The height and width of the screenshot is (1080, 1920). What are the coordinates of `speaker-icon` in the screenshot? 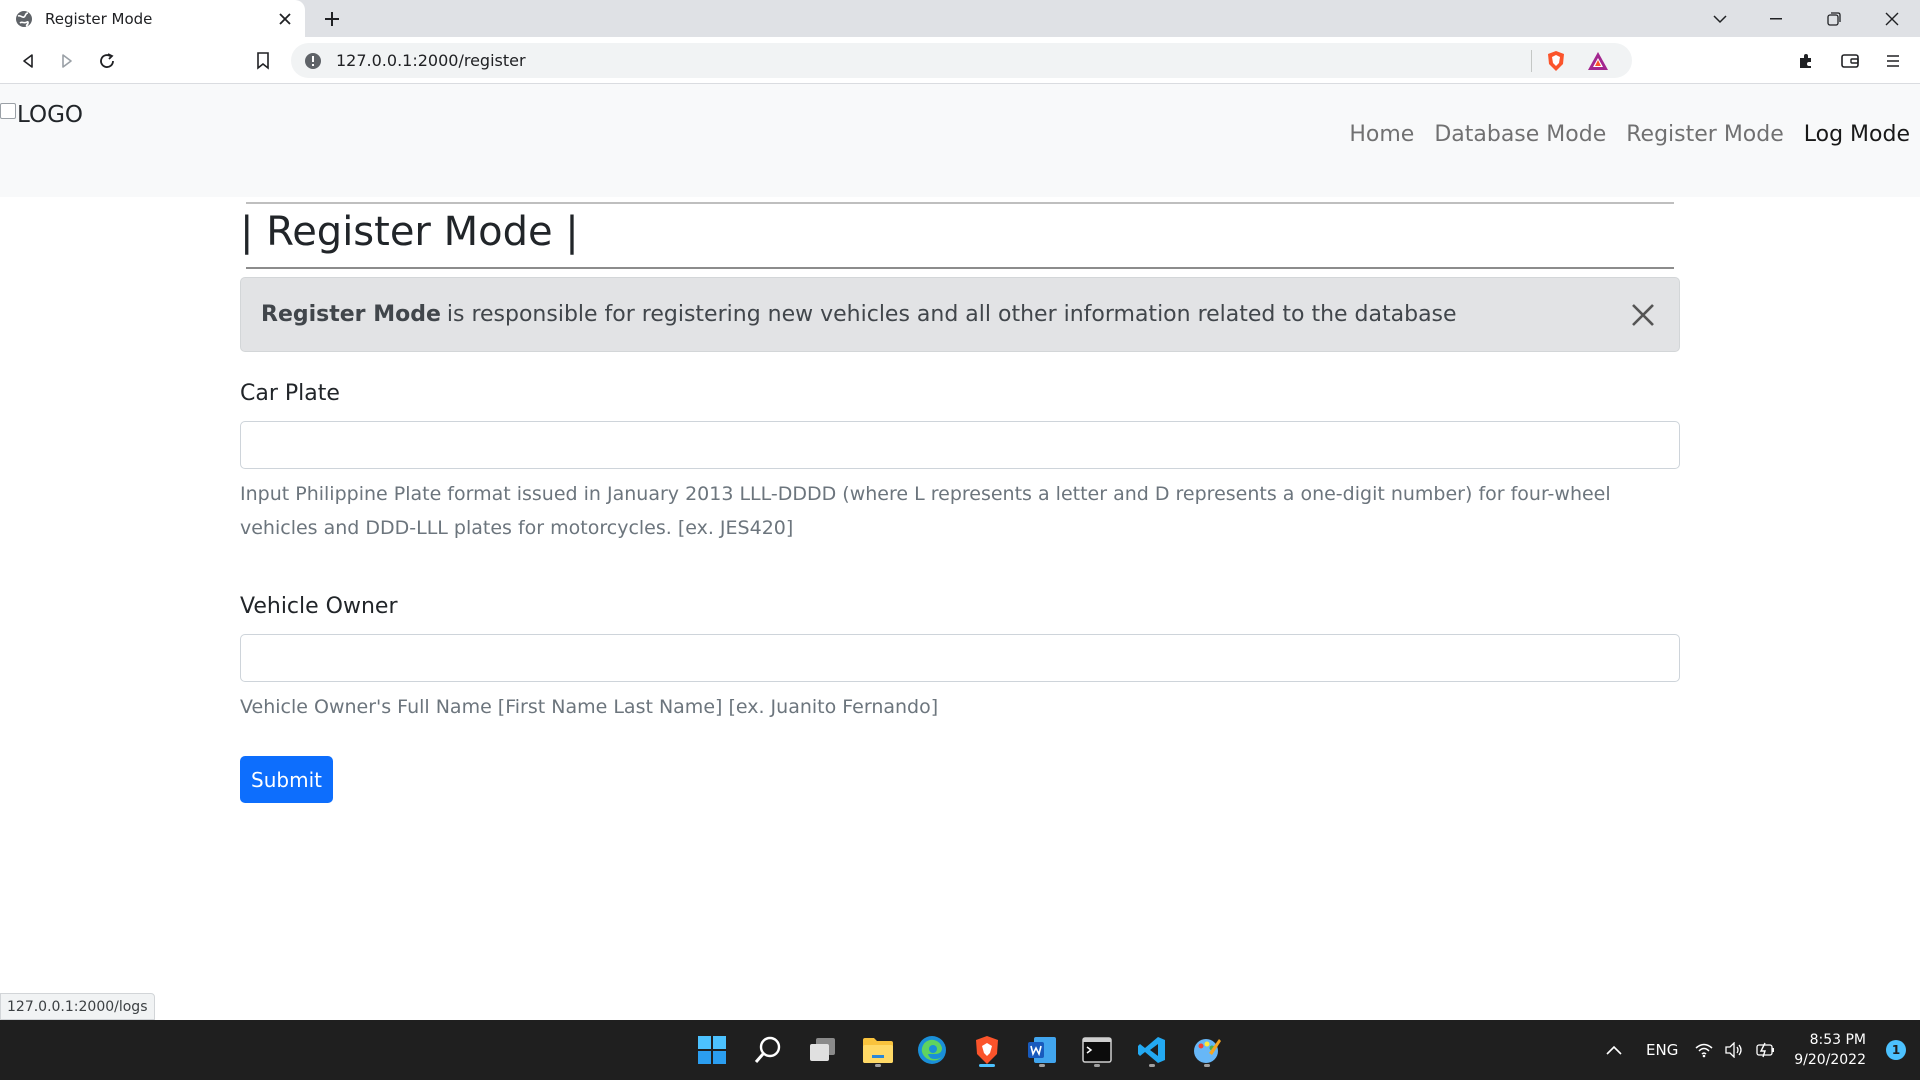 It's located at (1733, 1050).